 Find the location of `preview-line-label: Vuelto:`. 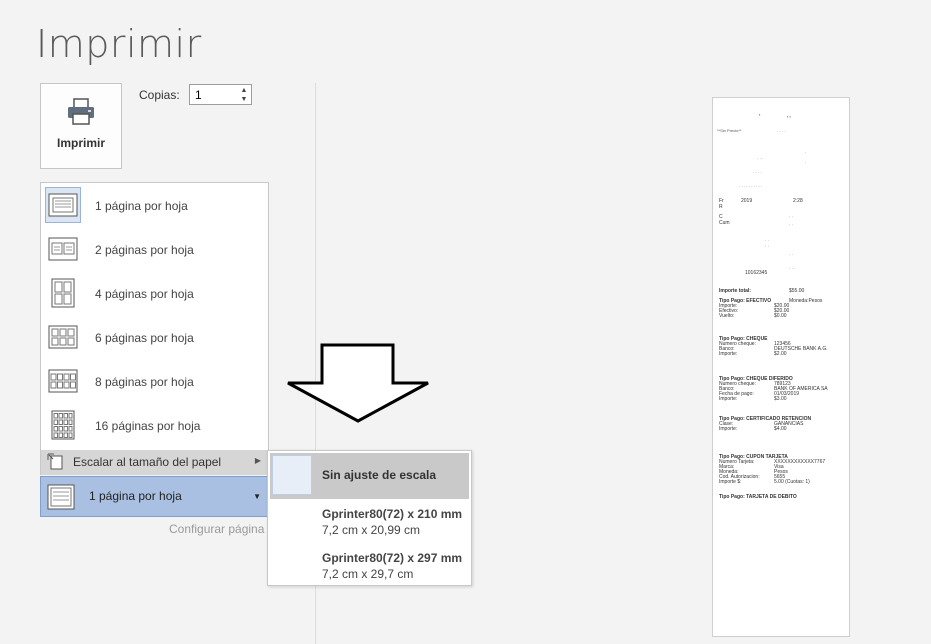

preview-line-label: Vuelto: is located at coordinates (727, 316).